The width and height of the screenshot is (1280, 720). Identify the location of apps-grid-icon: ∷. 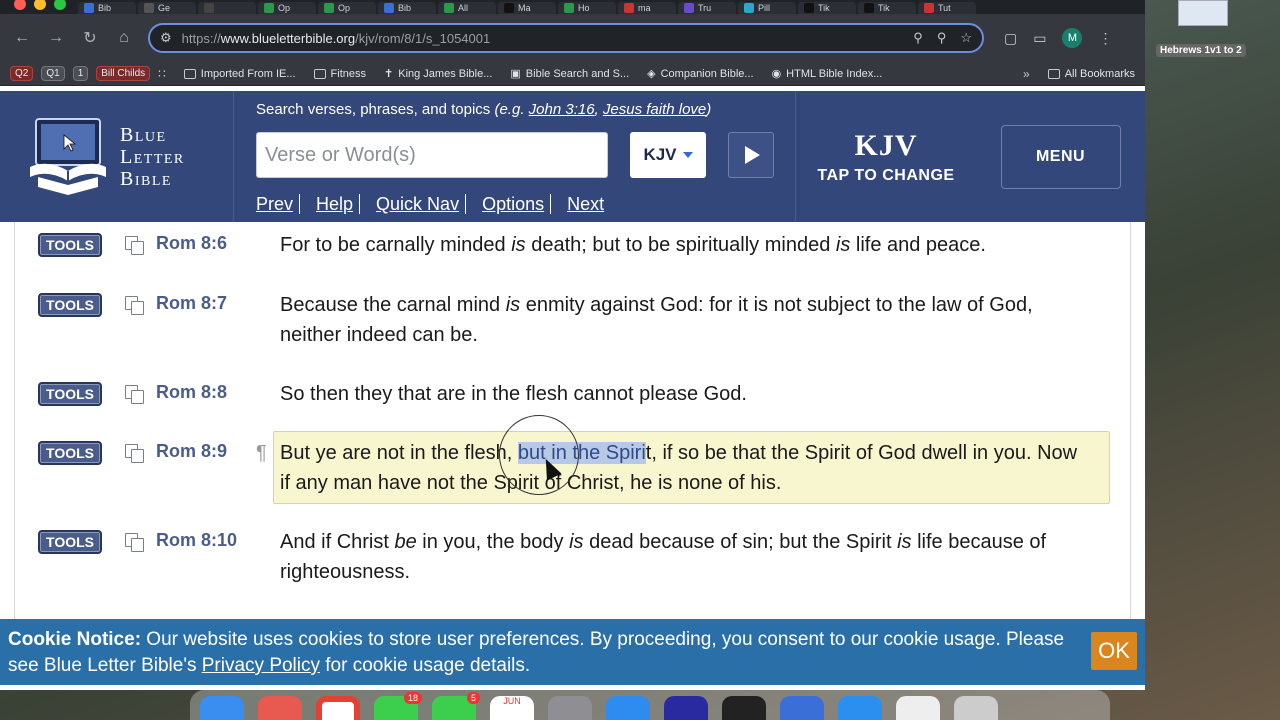
(162, 74).